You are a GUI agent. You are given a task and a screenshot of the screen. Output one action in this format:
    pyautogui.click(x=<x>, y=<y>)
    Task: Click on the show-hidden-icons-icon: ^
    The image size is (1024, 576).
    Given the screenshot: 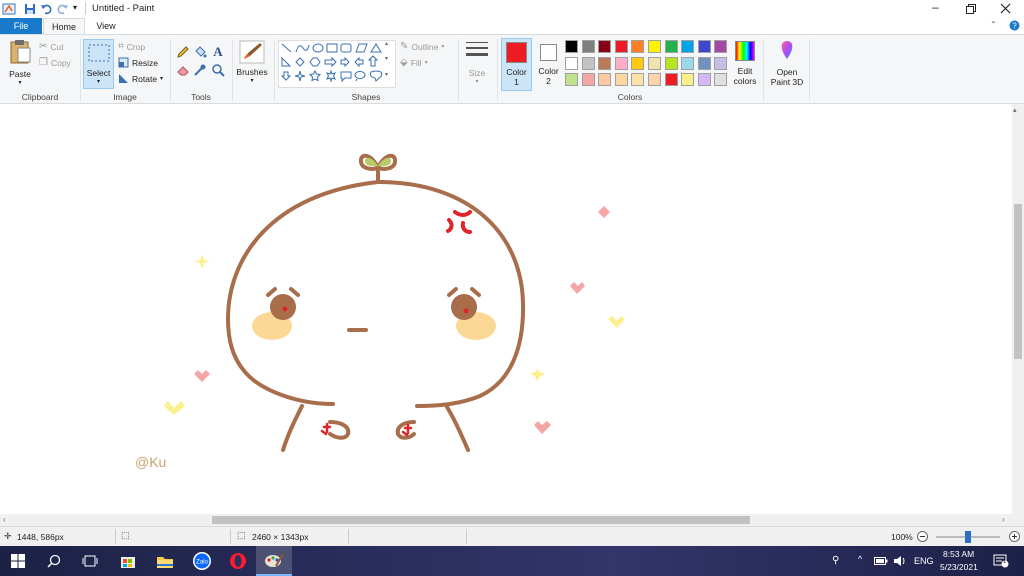 What is the action you would take?
    pyautogui.click(x=860, y=559)
    